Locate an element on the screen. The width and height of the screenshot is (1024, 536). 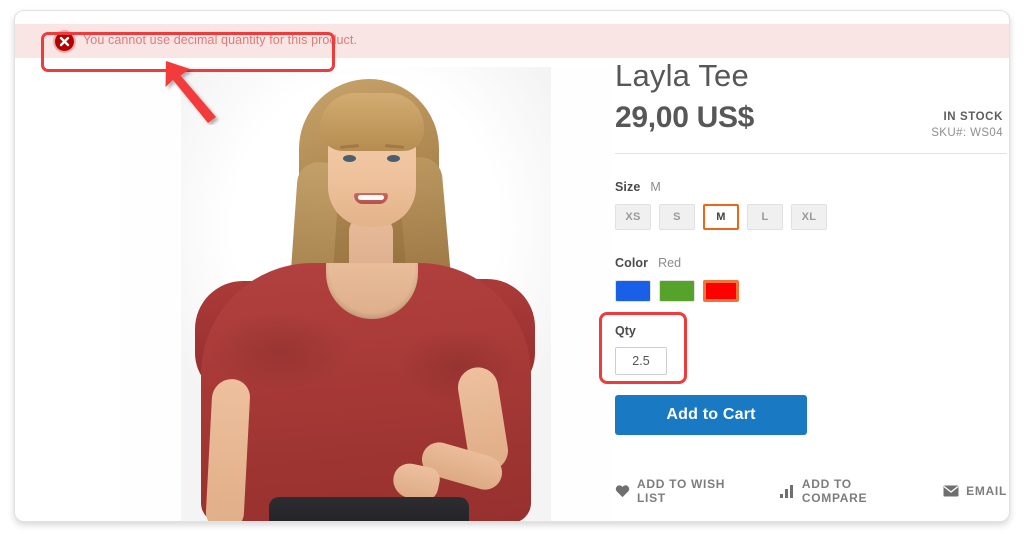
add-to-compare-label: ADD TO COMPARE is located at coordinates (834, 491).